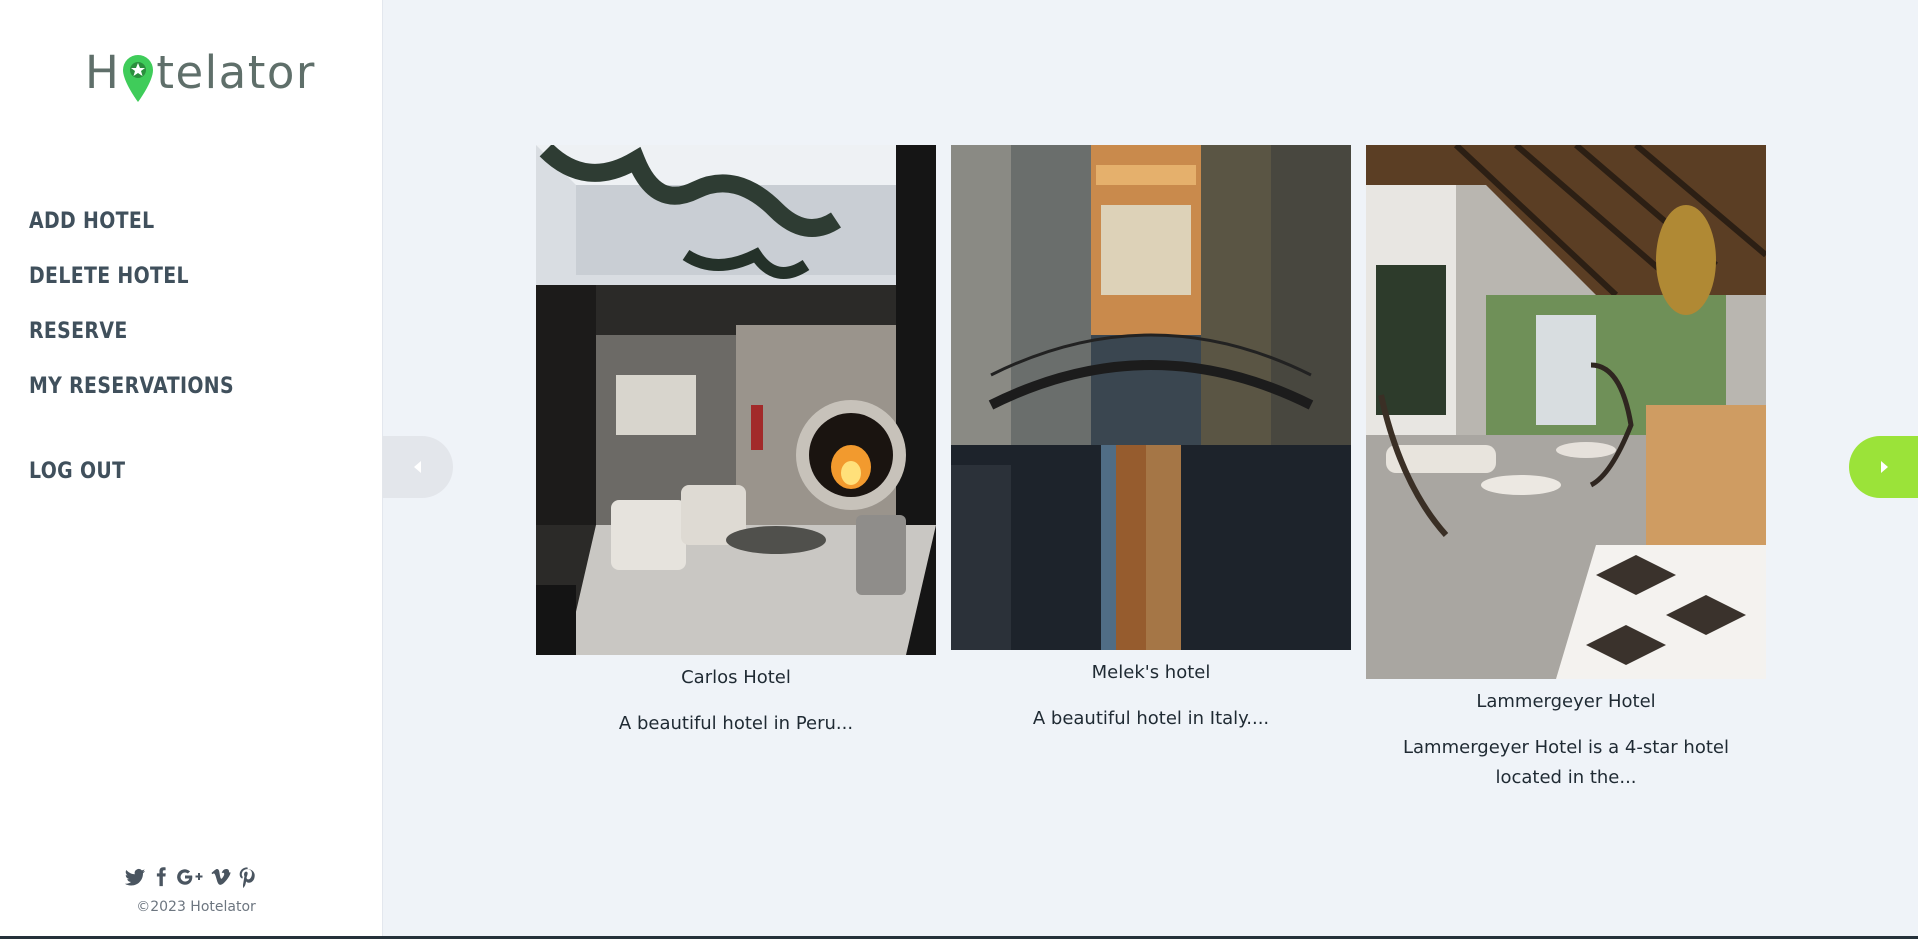 This screenshot has width=1918, height=939. I want to click on caret-right-icon, so click(1884, 467).